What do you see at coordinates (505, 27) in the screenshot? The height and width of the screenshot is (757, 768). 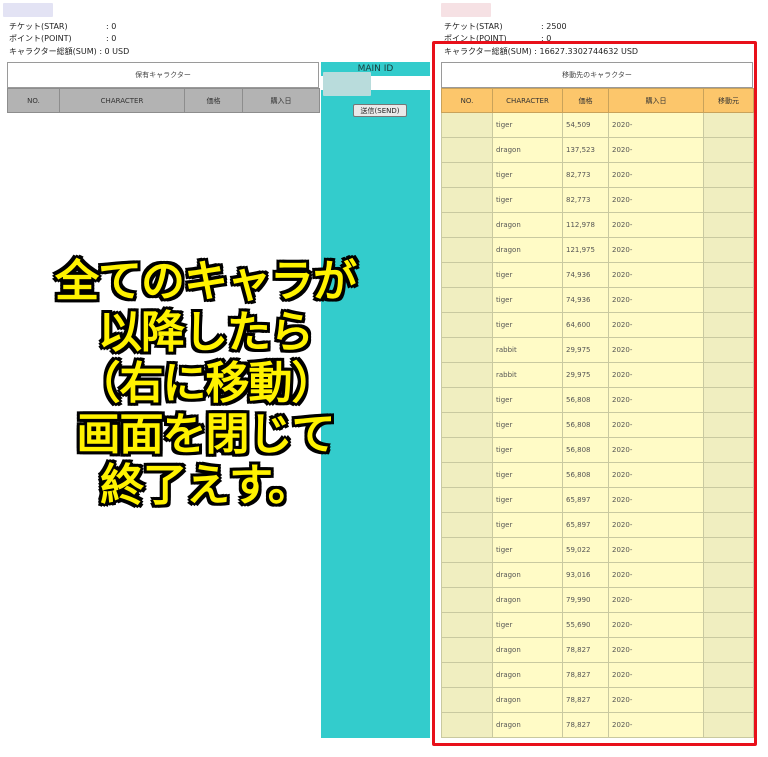 I see `right-ticket-stat: チケット(STAR) : 2500` at bounding box center [505, 27].